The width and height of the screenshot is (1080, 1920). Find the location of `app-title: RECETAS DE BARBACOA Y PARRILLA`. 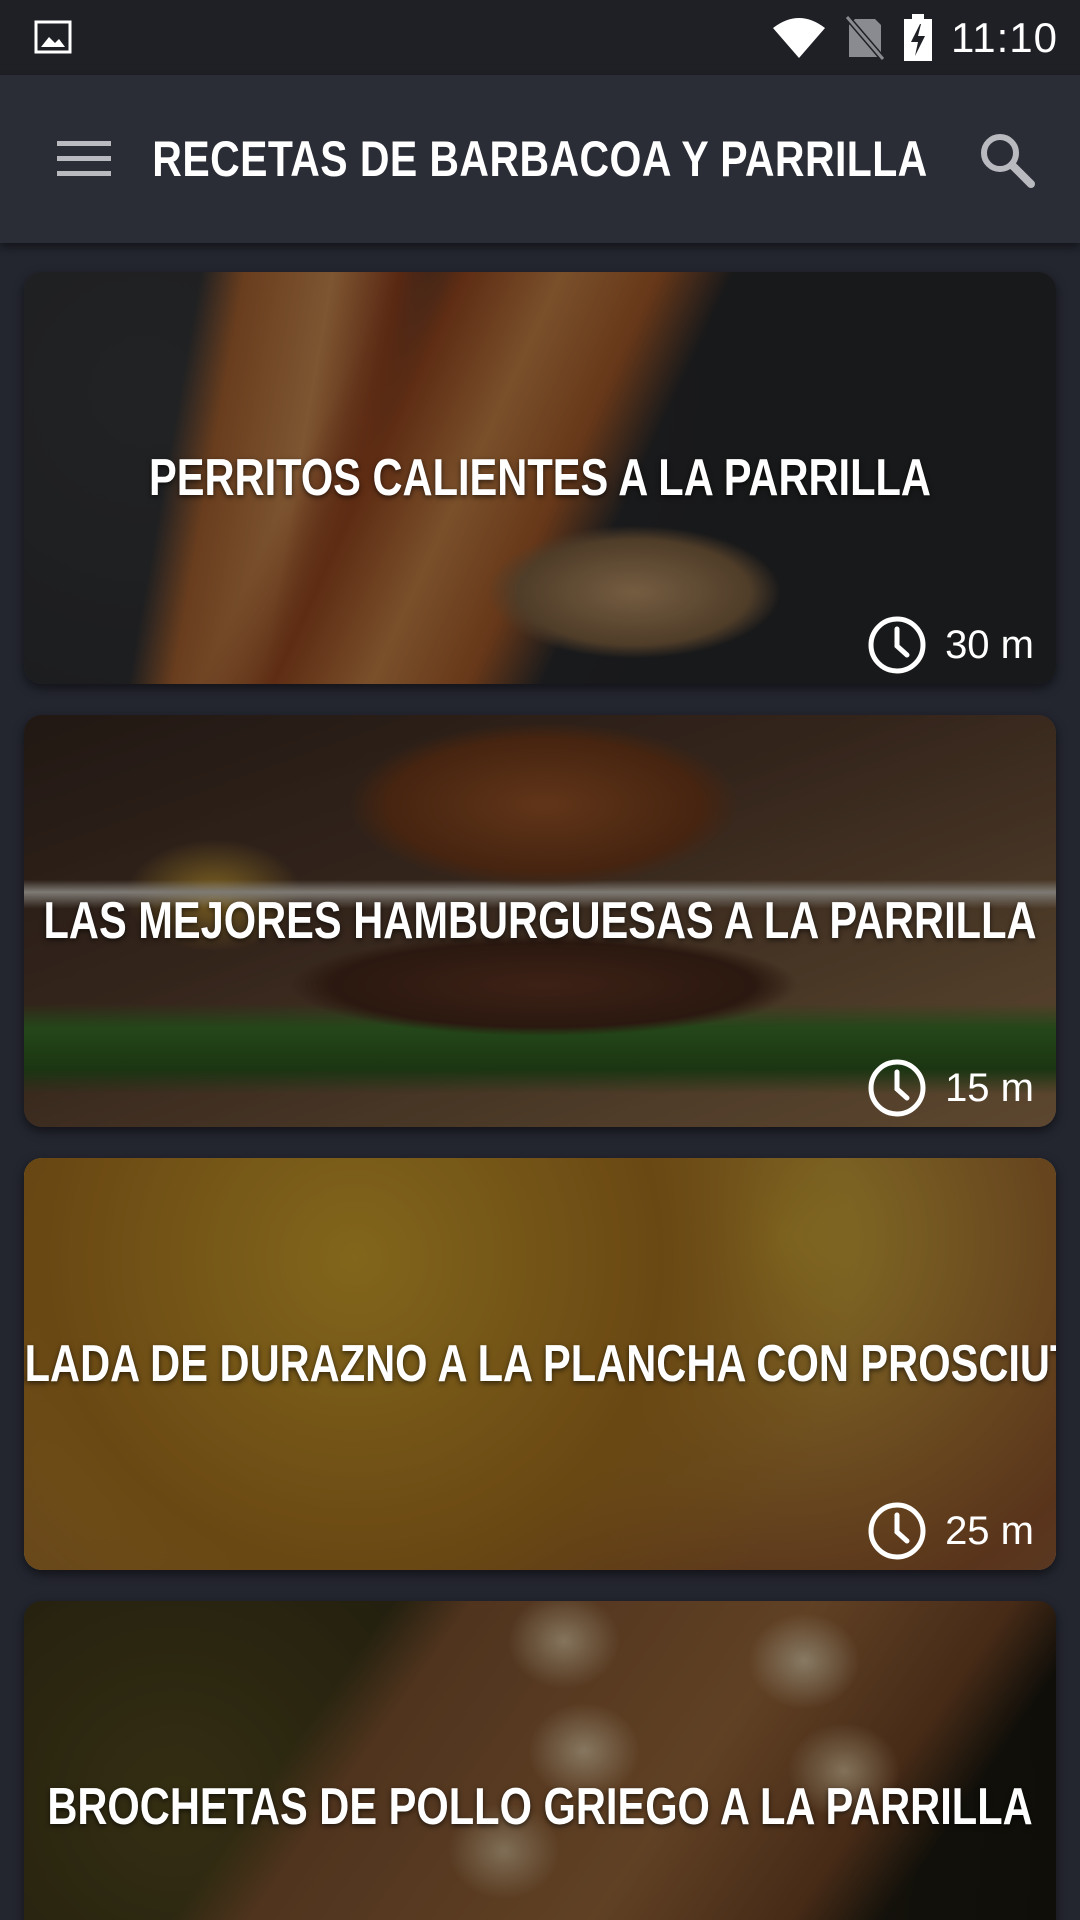

app-title: RECETAS DE BARBACOA Y PARRILLA is located at coordinates (540, 159).